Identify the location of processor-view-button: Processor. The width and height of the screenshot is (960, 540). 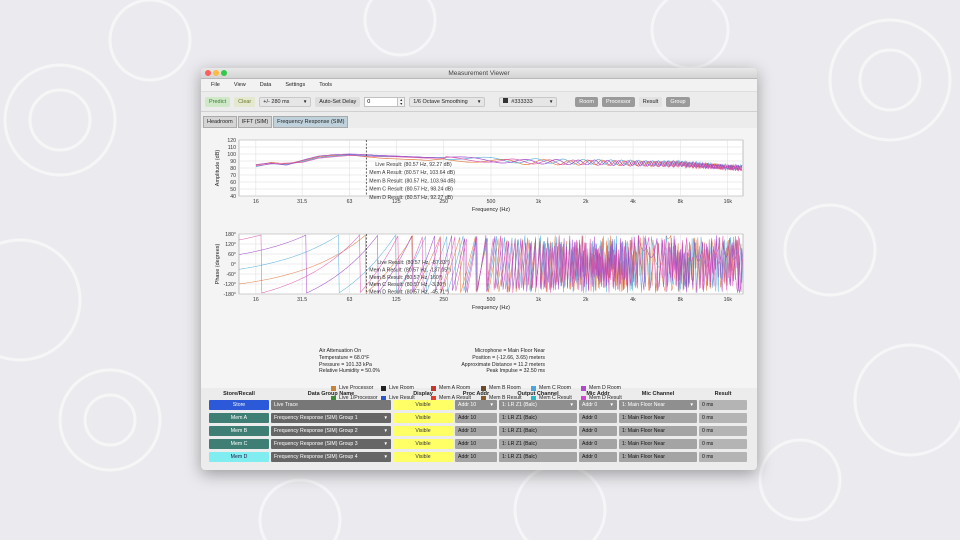
(618, 101).